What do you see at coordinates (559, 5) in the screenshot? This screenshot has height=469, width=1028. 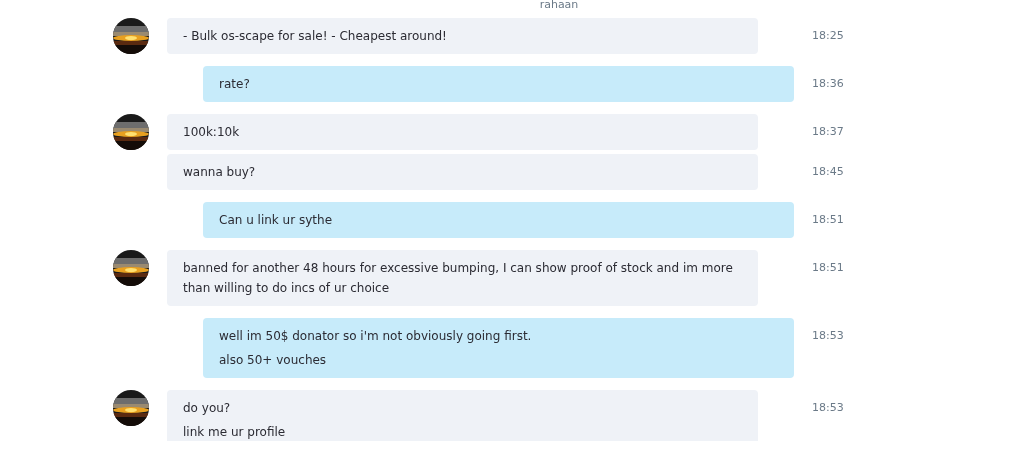 I see `conversation-title: rahaan` at bounding box center [559, 5].